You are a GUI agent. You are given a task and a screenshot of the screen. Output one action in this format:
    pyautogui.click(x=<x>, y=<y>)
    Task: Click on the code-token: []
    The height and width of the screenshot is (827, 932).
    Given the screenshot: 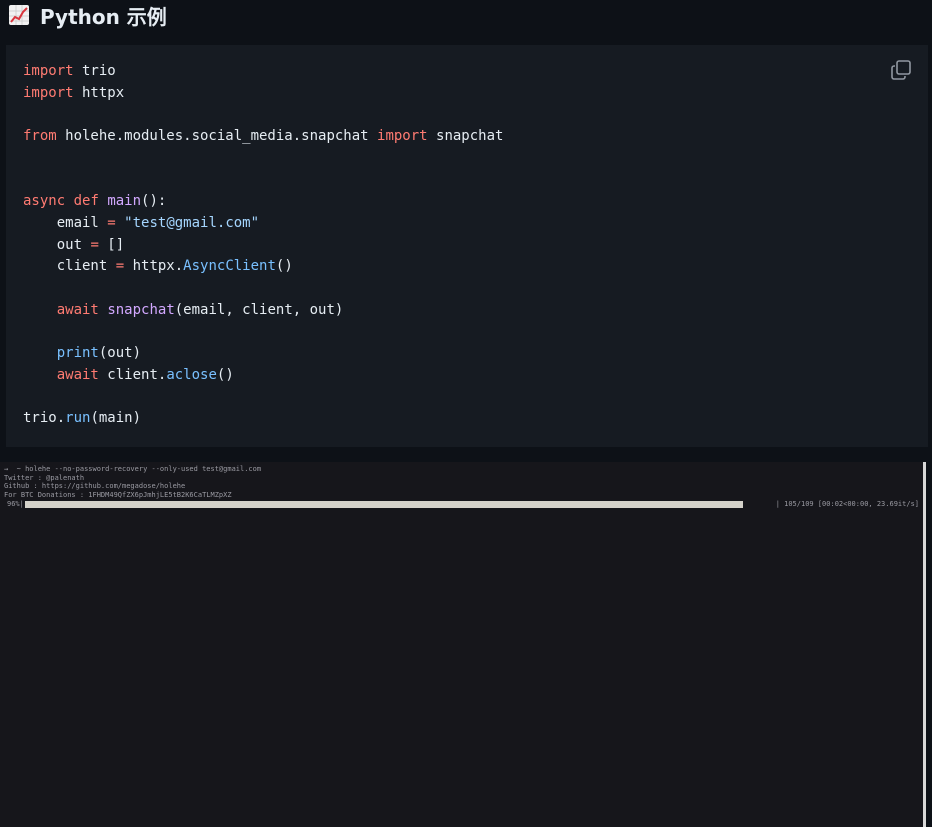 What is the action you would take?
    pyautogui.click(x=111, y=244)
    